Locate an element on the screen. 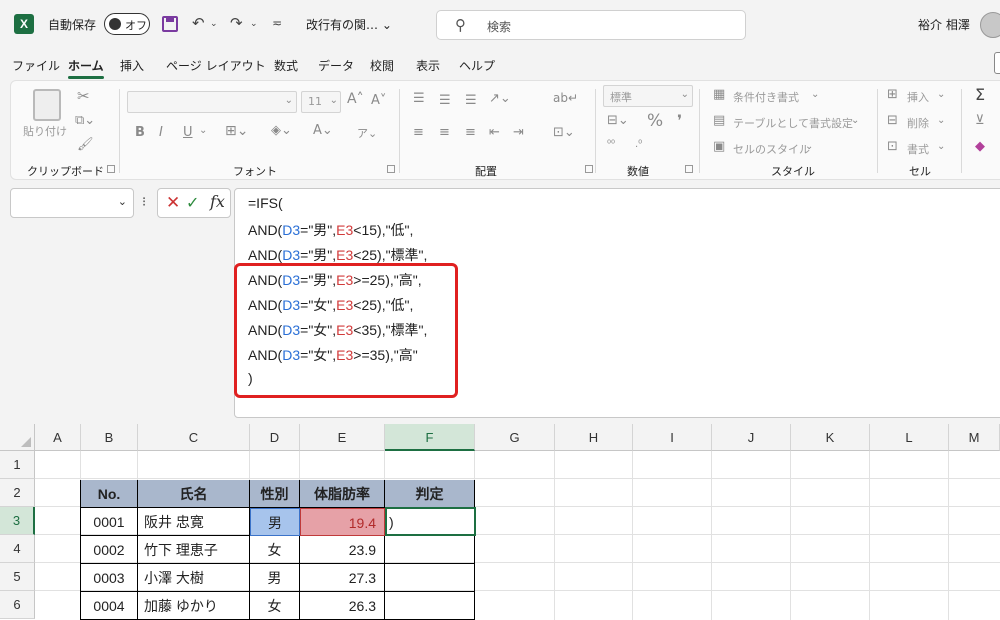  formula-bar-resize-icon: ⁝ is located at coordinates (144, 202).